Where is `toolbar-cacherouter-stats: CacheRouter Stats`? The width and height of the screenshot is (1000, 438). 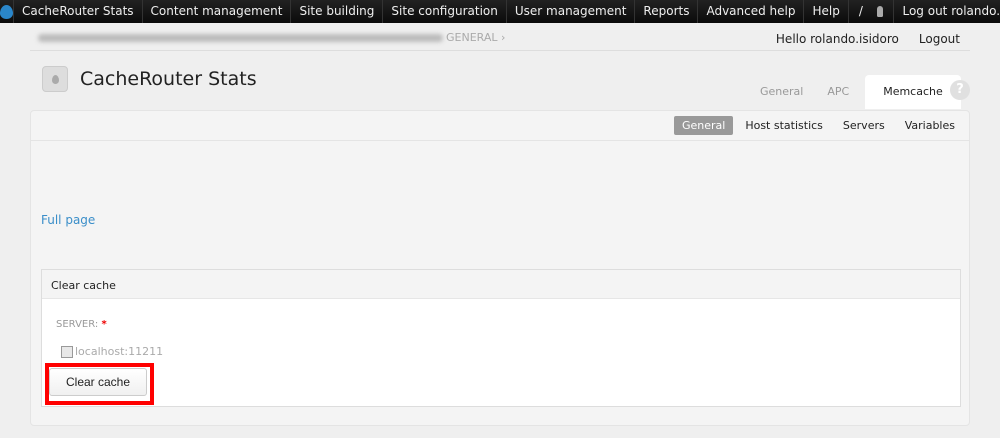
toolbar-cacherouter-stats: CacheRouter Stats is located at coordinates (78, 11).